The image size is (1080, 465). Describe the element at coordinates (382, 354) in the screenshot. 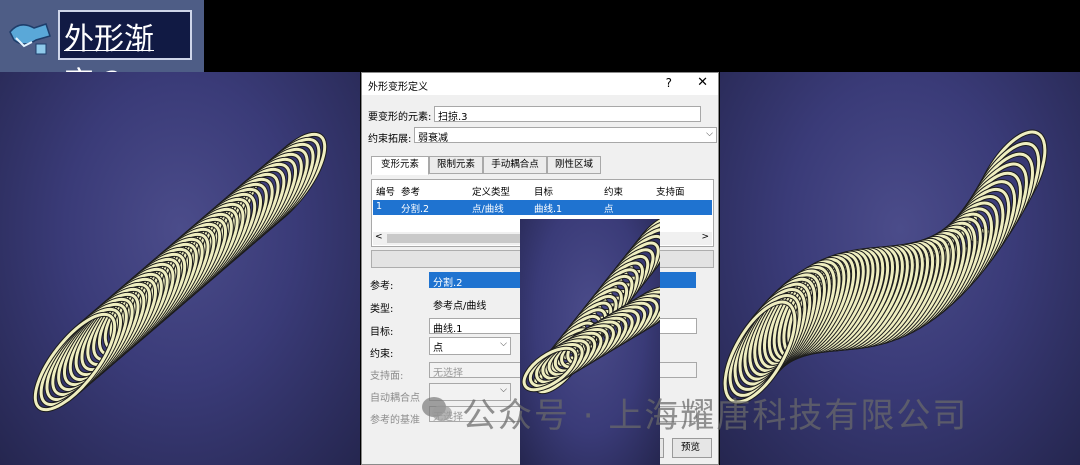

I see `constraint-label: 约束:` at that location.